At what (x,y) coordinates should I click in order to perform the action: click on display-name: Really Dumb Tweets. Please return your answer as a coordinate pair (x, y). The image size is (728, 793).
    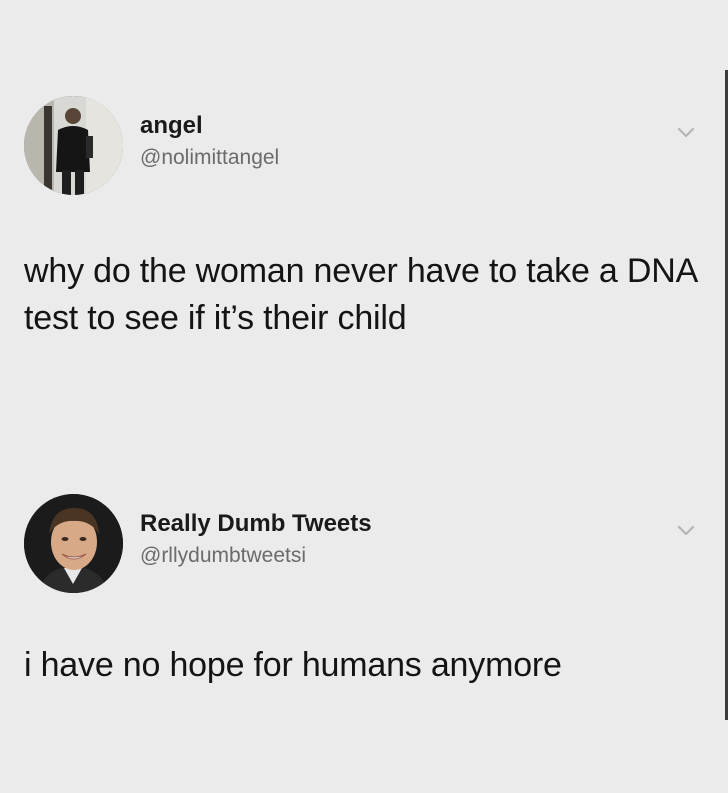
    Looking at the image, I should click on (256, 524).